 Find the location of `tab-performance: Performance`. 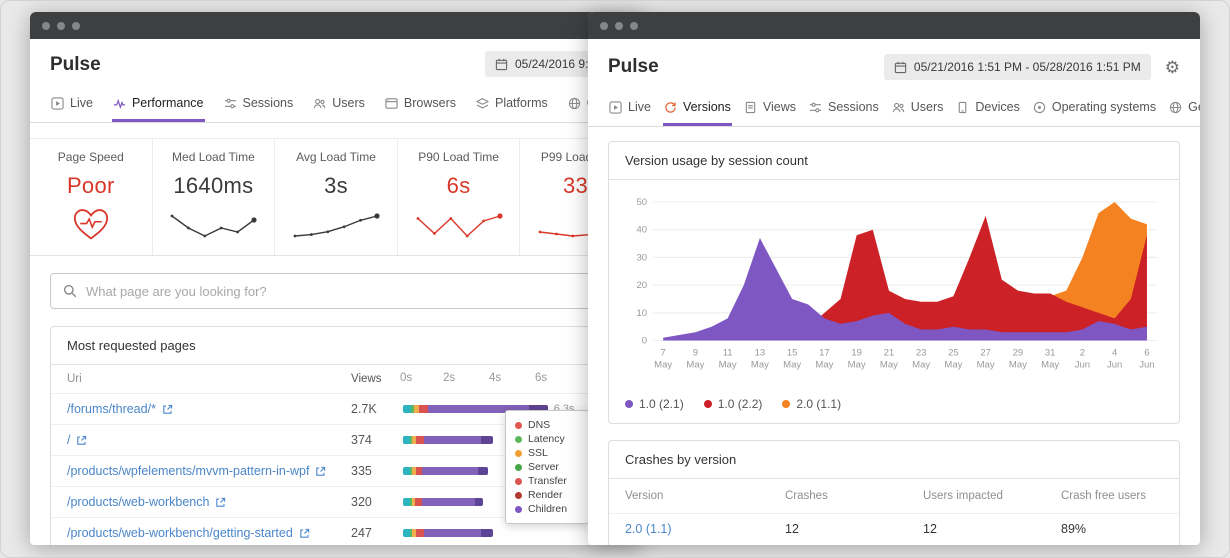

tab-performance: Performance is located at coordinates (158, 107).